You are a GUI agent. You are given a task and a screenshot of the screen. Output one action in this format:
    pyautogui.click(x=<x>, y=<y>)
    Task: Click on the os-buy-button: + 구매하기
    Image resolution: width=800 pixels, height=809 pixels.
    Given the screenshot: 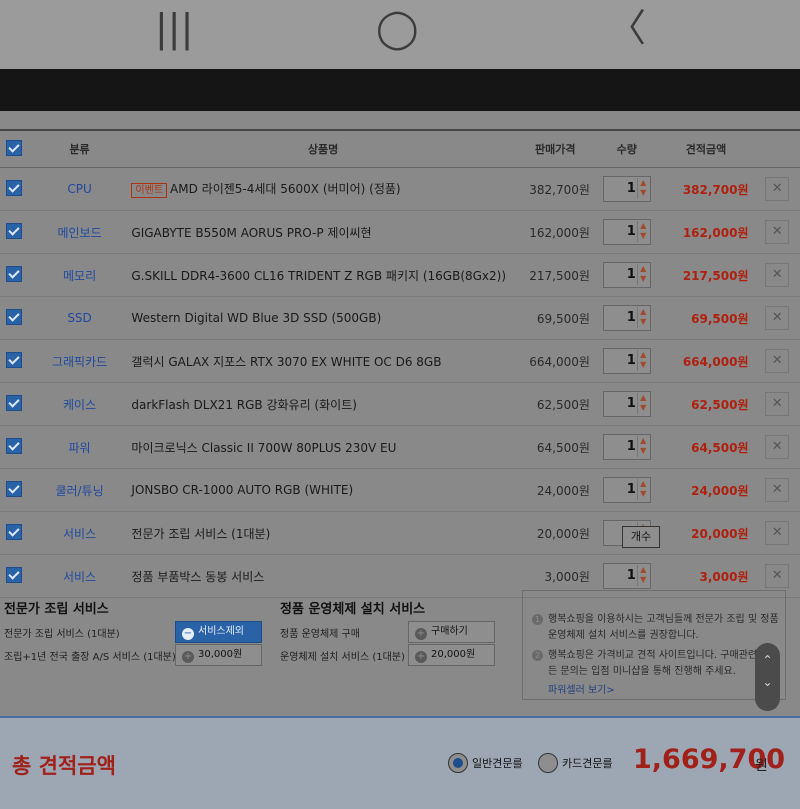 What is the action you would take?
    pyautogui.click(x=451, y=632)
    